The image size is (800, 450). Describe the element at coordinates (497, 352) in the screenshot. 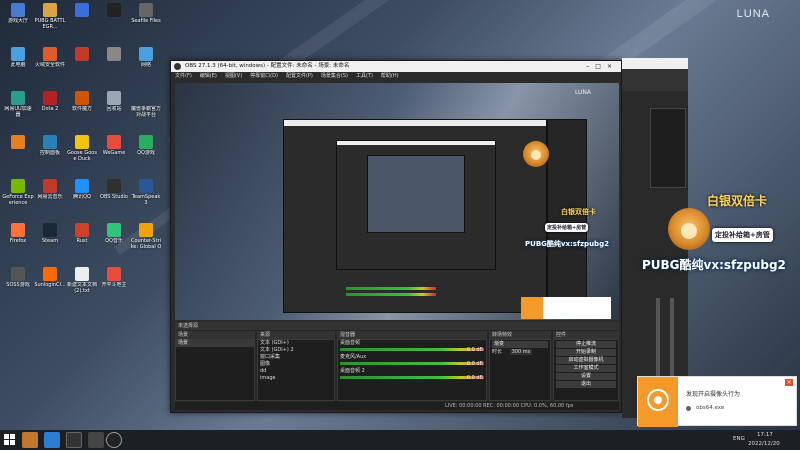

I see `duration-label: 时长` at that location.